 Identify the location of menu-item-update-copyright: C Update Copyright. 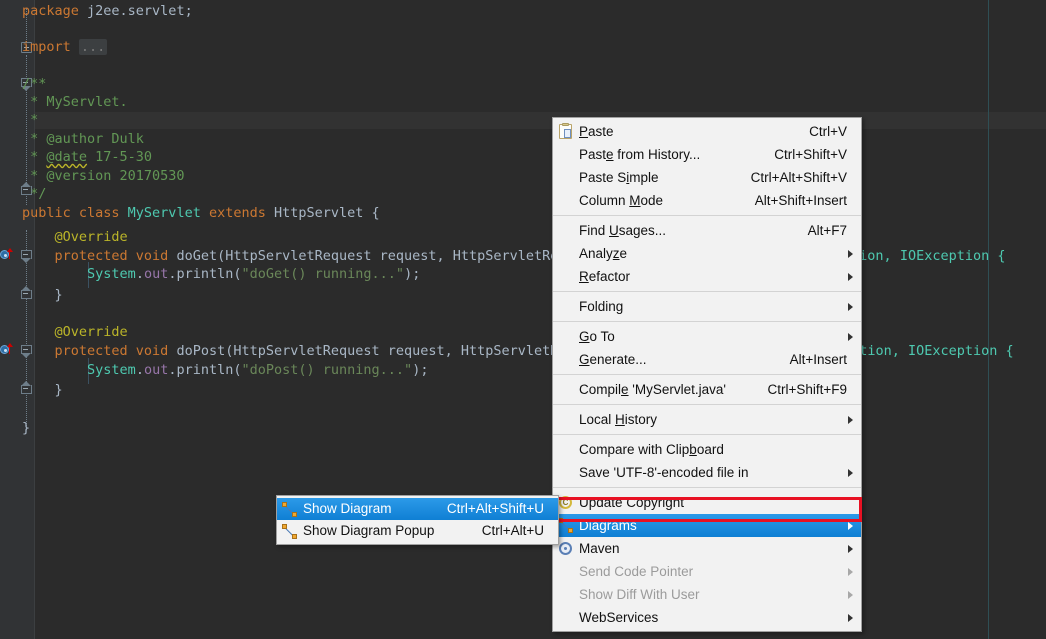
(707, 502).